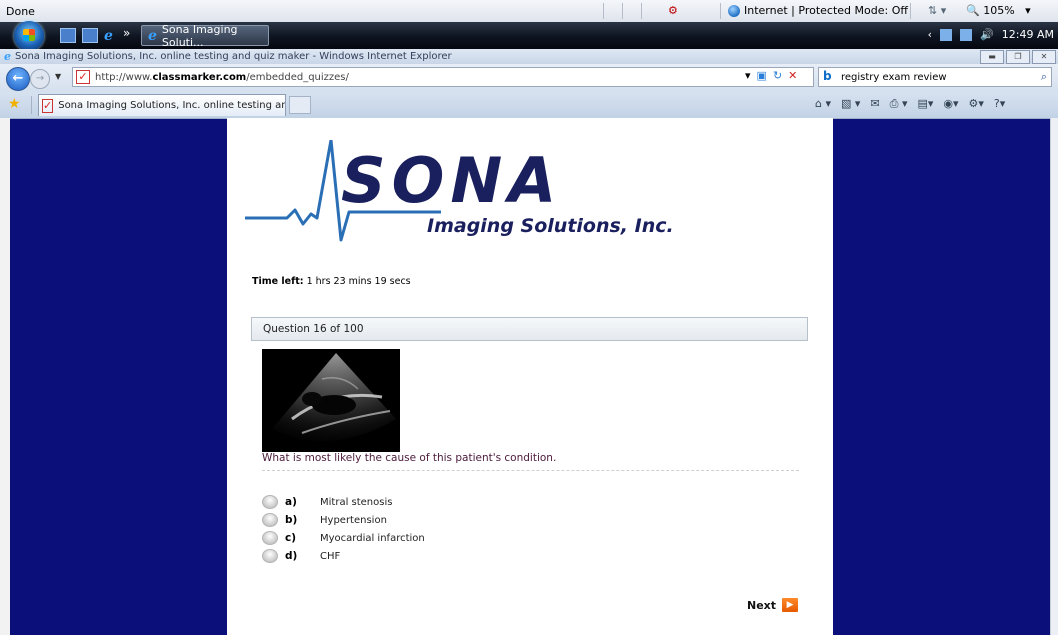 The width and height of the screenshot is (1058, 635). What do you see at coordinates (777, 75) in the screenshot?
I see `refresh-icon: ↻` at bounding box center [777, 75].